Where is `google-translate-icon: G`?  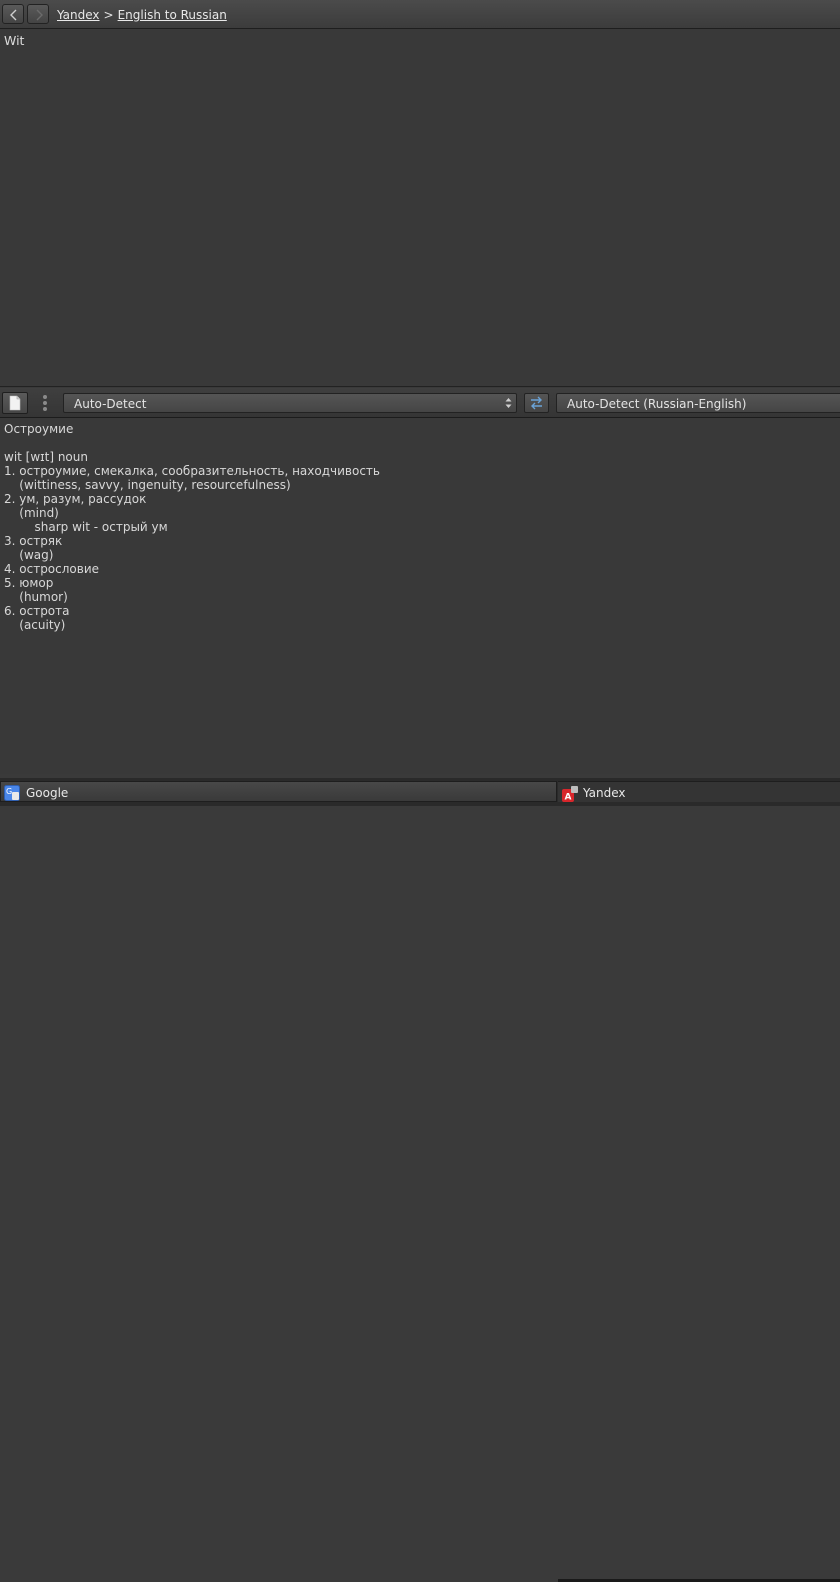
google-translate-icon: G is located at coordinates (12, 793).